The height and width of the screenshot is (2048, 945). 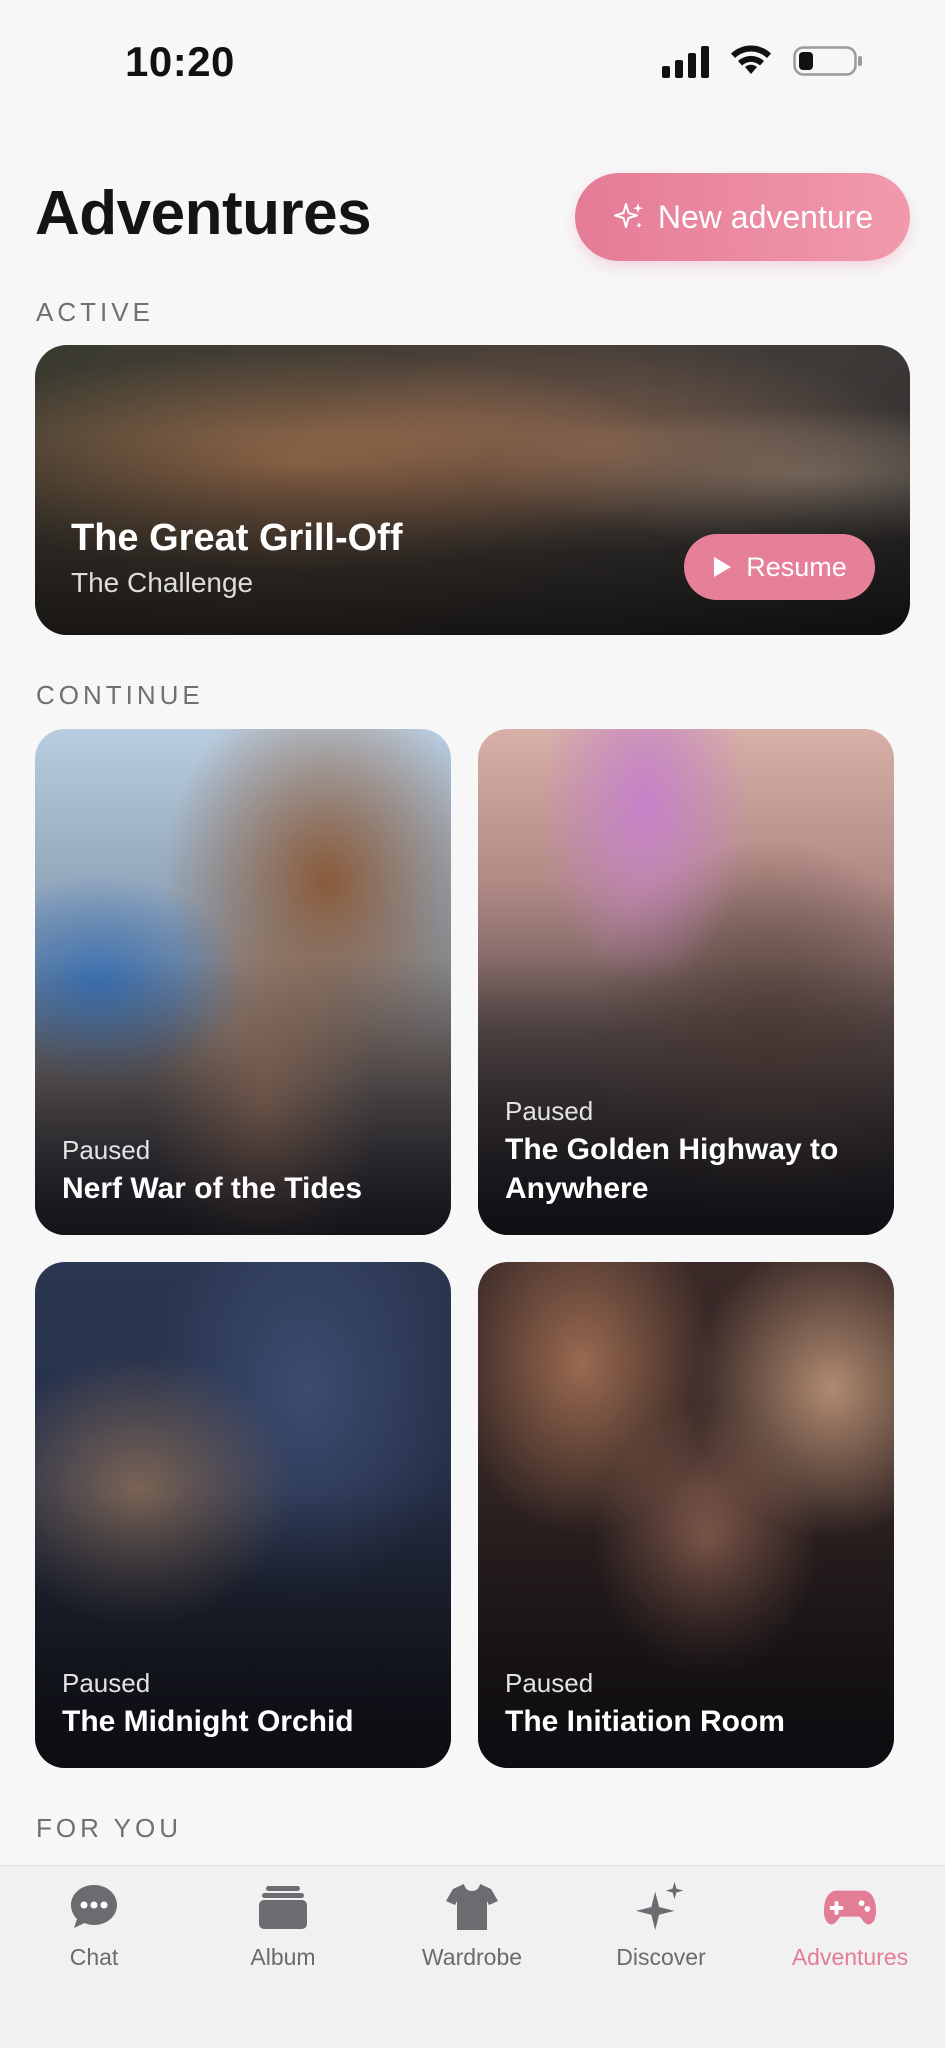 I want to click on battery-icon, so click(x=827, y=61).